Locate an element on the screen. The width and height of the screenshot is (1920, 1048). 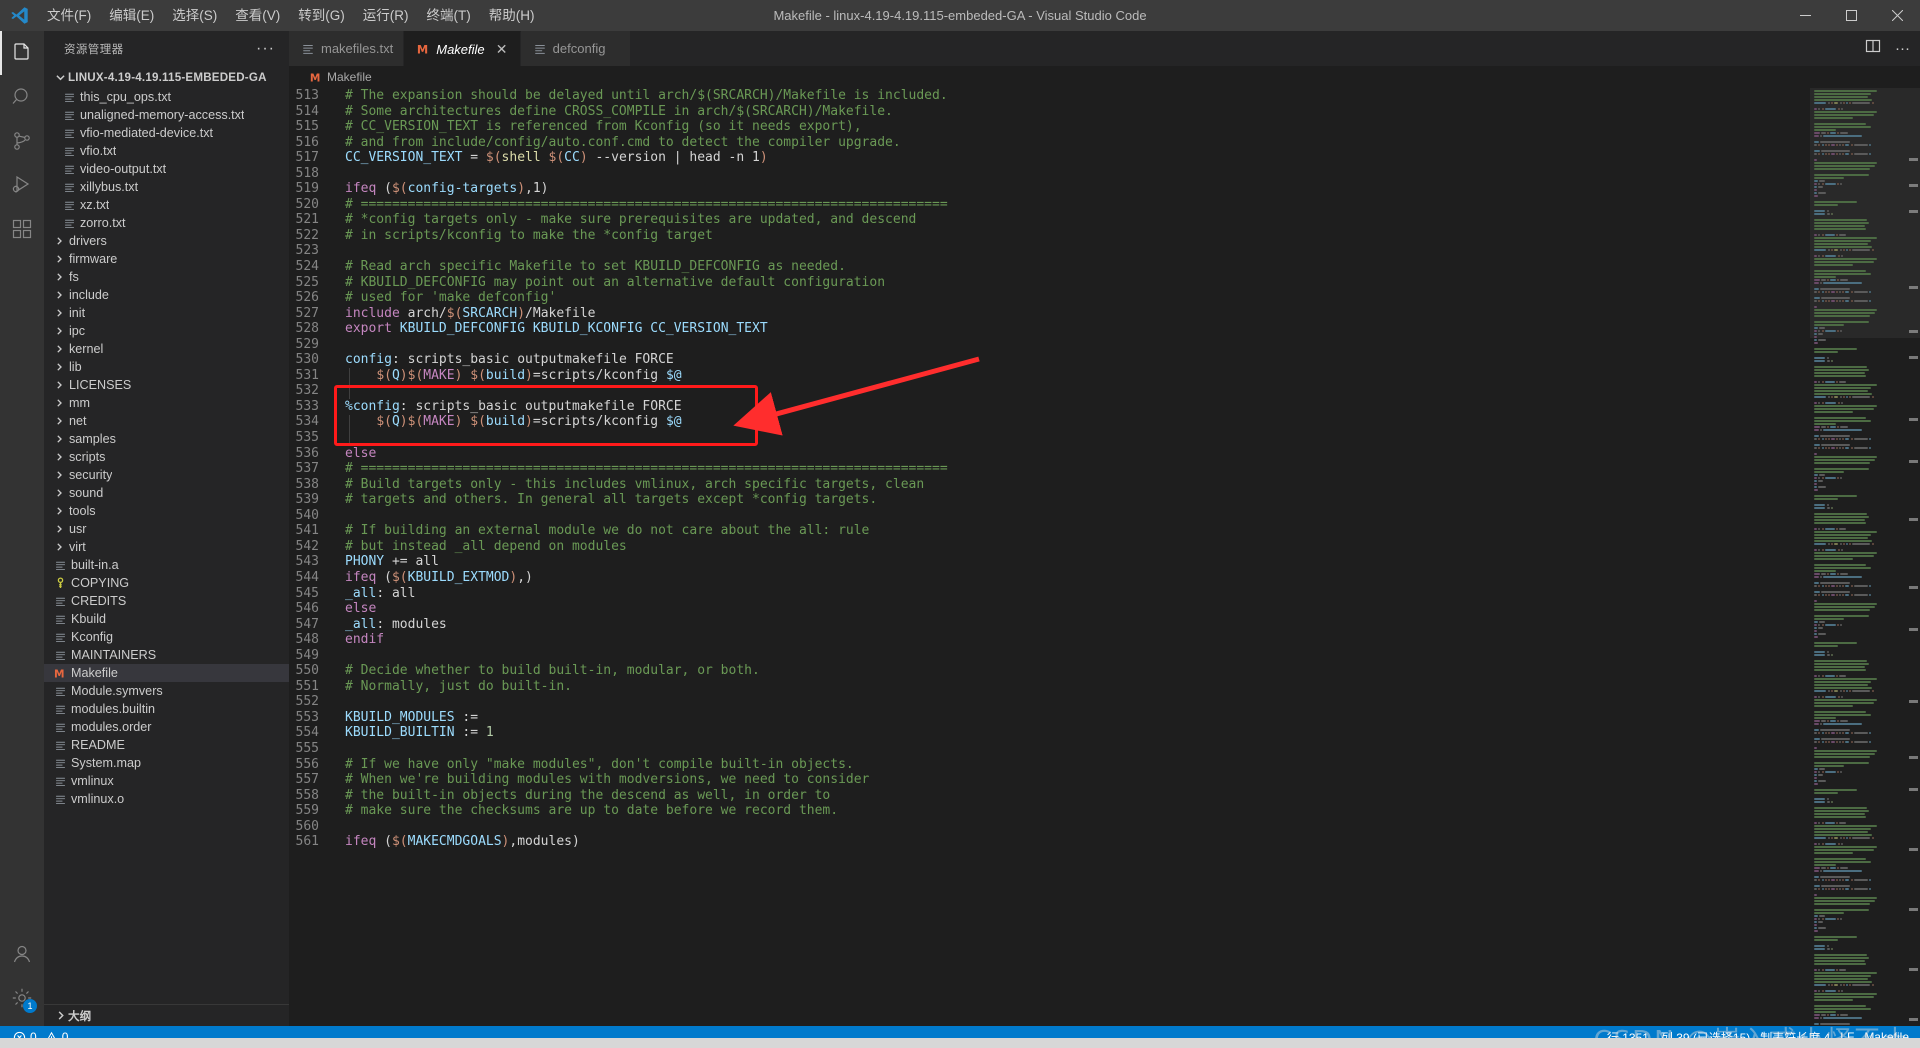
code-line: 543 PHONY += all is located at coordinates (1049, 562).